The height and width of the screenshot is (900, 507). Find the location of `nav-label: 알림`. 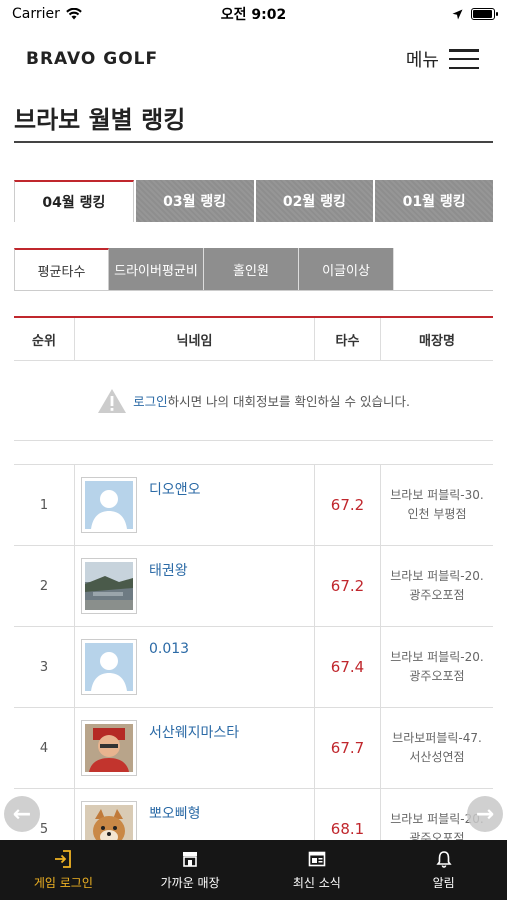

nav-label: 알림 is located at coordinates (443, 882).